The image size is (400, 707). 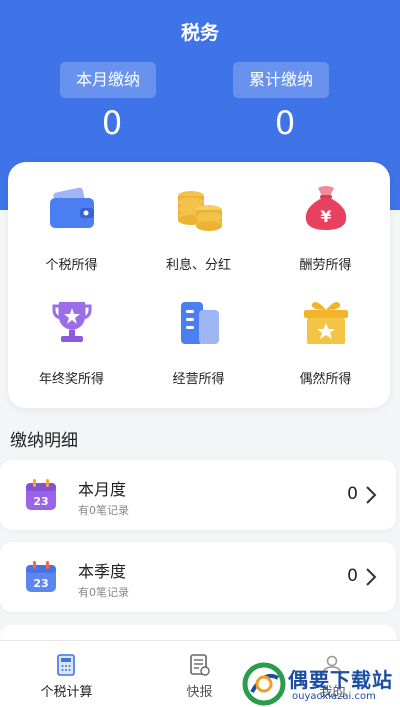 I want to click on total-paid-value: 0, so click(x=285, y=123).